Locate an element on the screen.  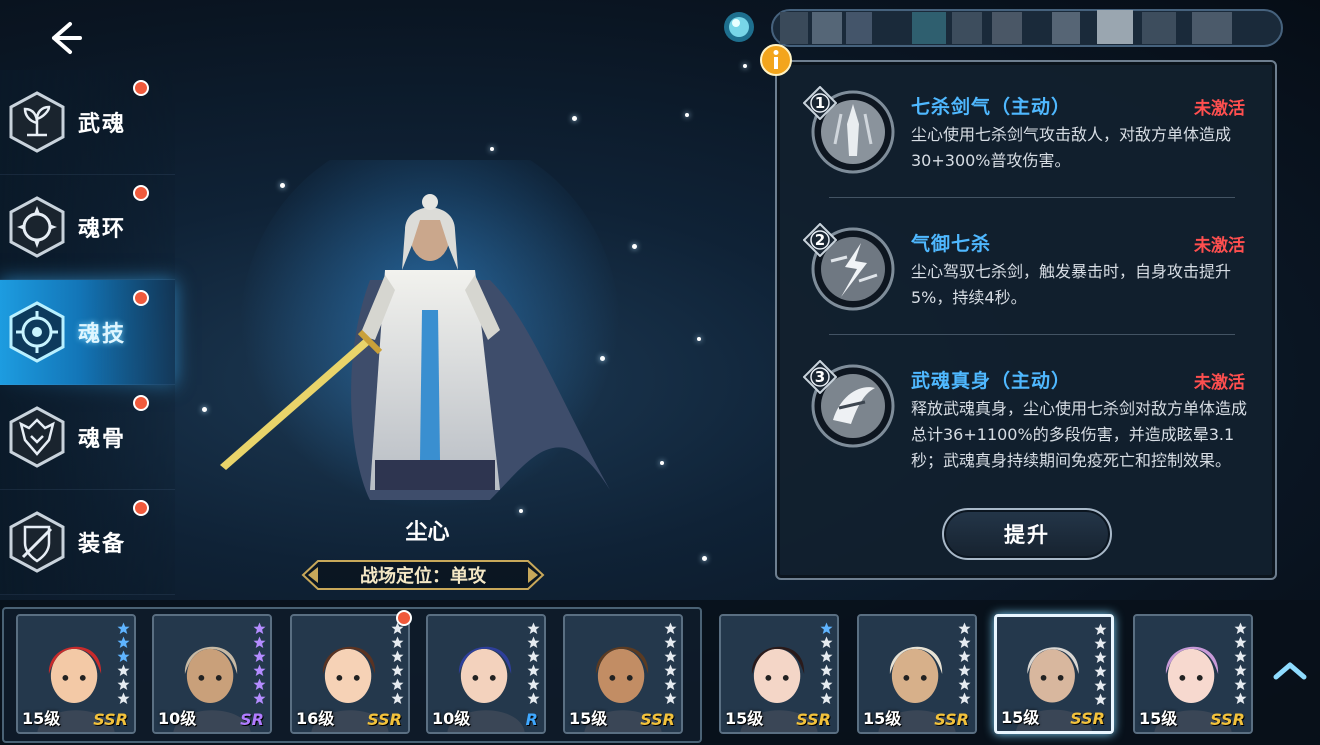
hero-card: 10级 SR is located at coordinates (212, 674).